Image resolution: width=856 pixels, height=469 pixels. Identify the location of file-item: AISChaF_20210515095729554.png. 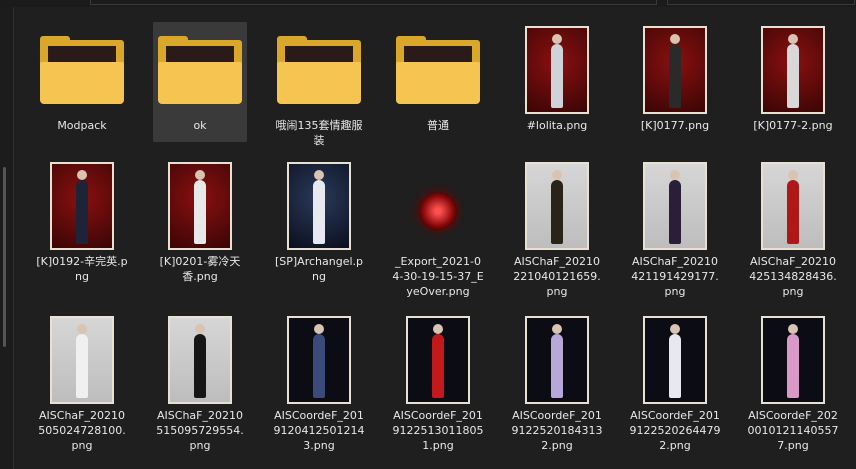
(200, 382).